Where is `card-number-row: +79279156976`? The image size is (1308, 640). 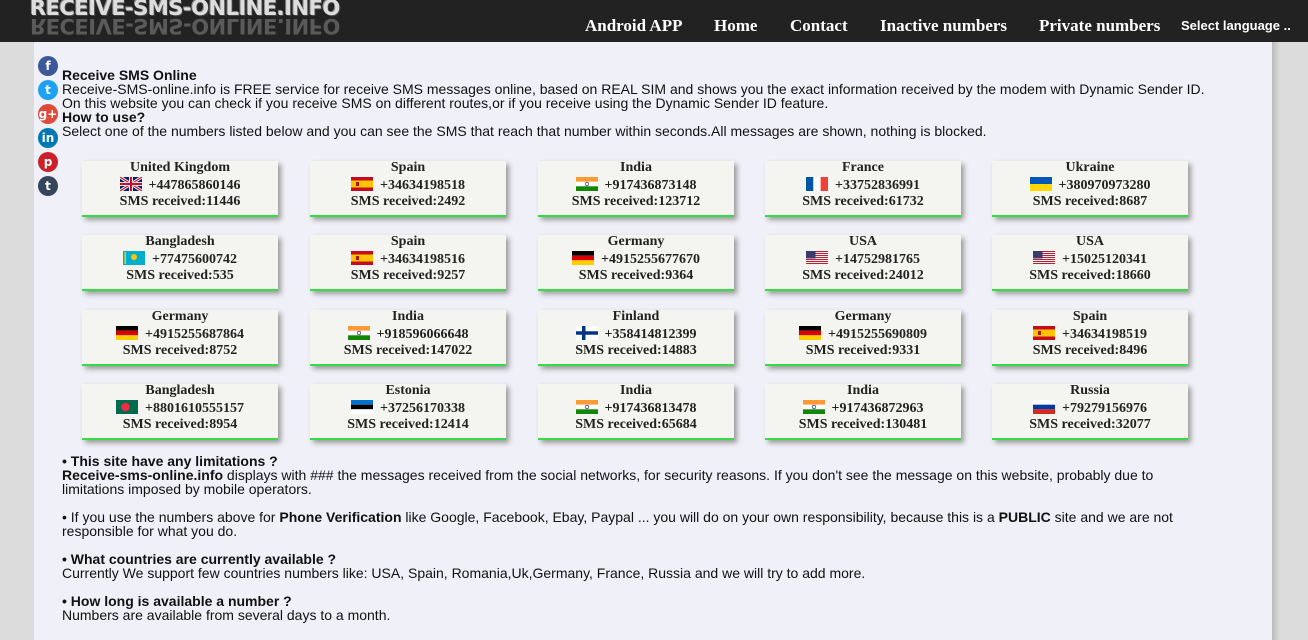 card-number-row: +79279156976 is located at coordinates (1090, 408).